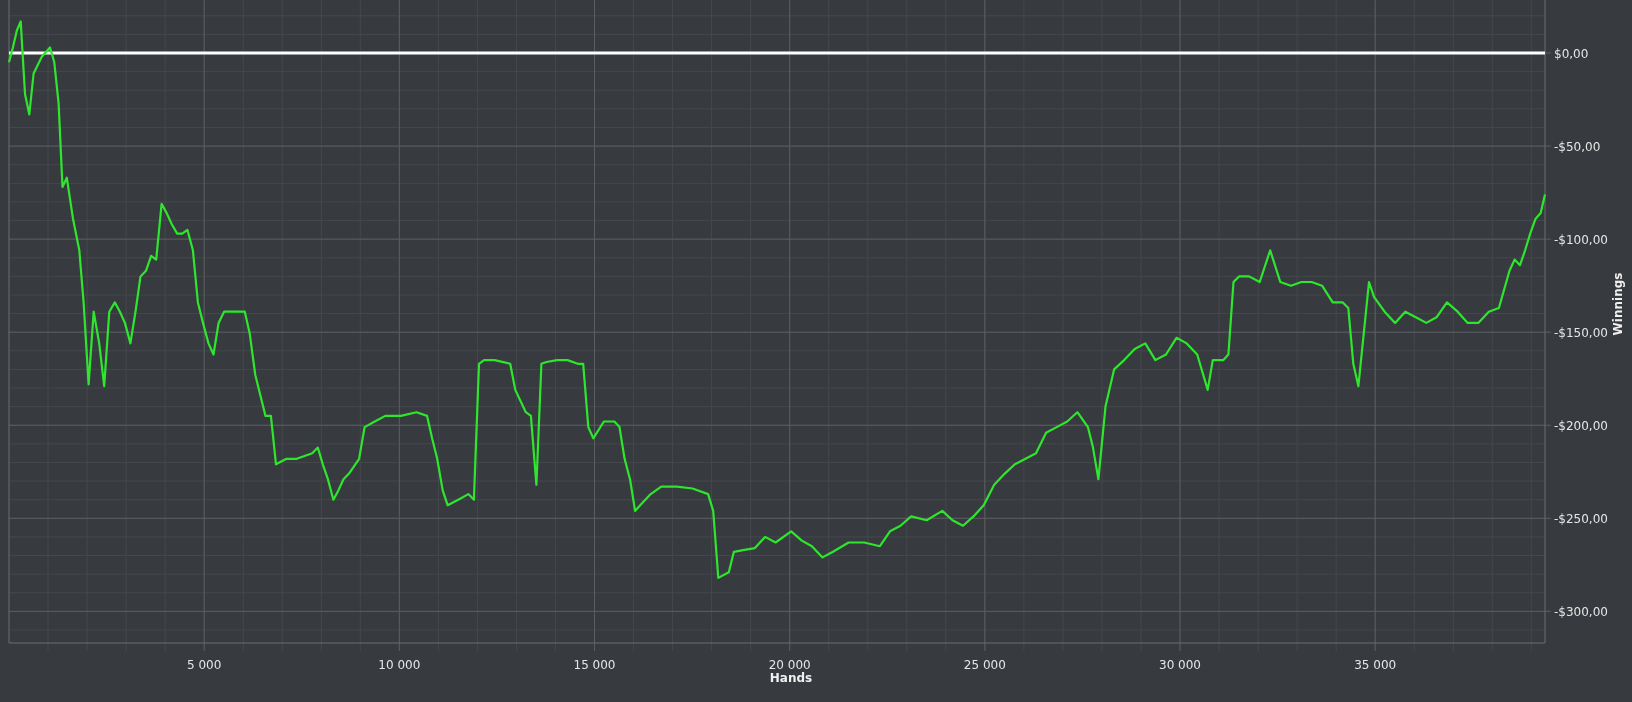  What do you see at coordinates (399, 665) in the screenshot?
I see `x-tick-label: 10 000` at bounding box center [399, 665].